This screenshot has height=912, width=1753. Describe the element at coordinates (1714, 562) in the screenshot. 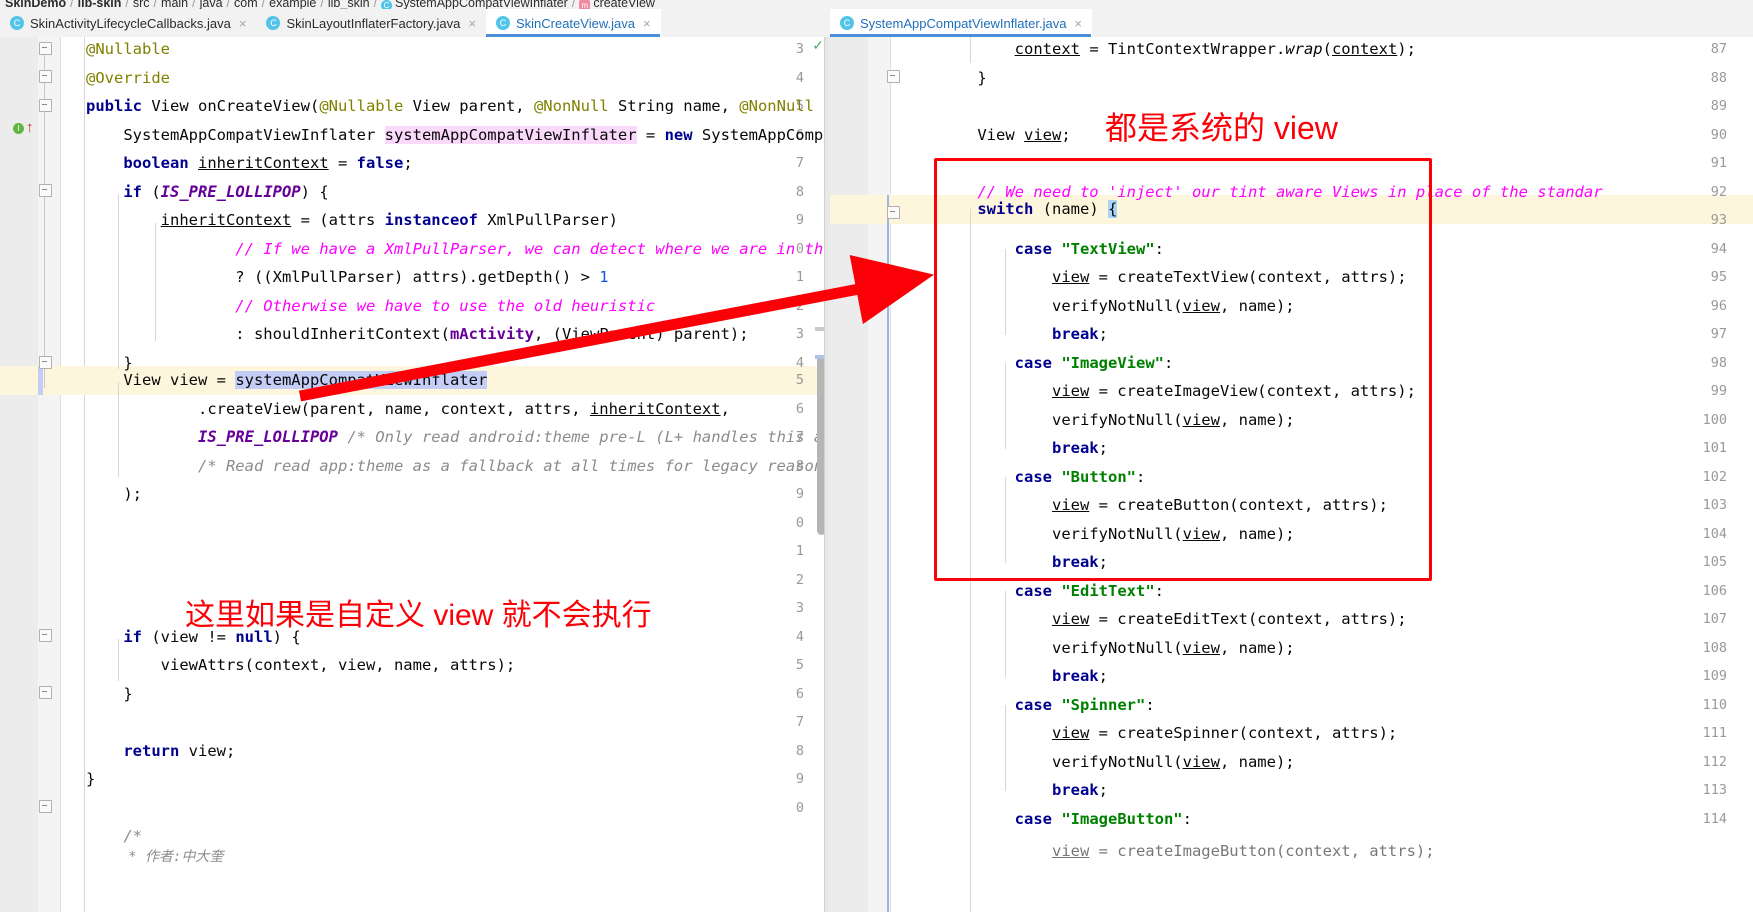

I see `line-number: 105` at that location.